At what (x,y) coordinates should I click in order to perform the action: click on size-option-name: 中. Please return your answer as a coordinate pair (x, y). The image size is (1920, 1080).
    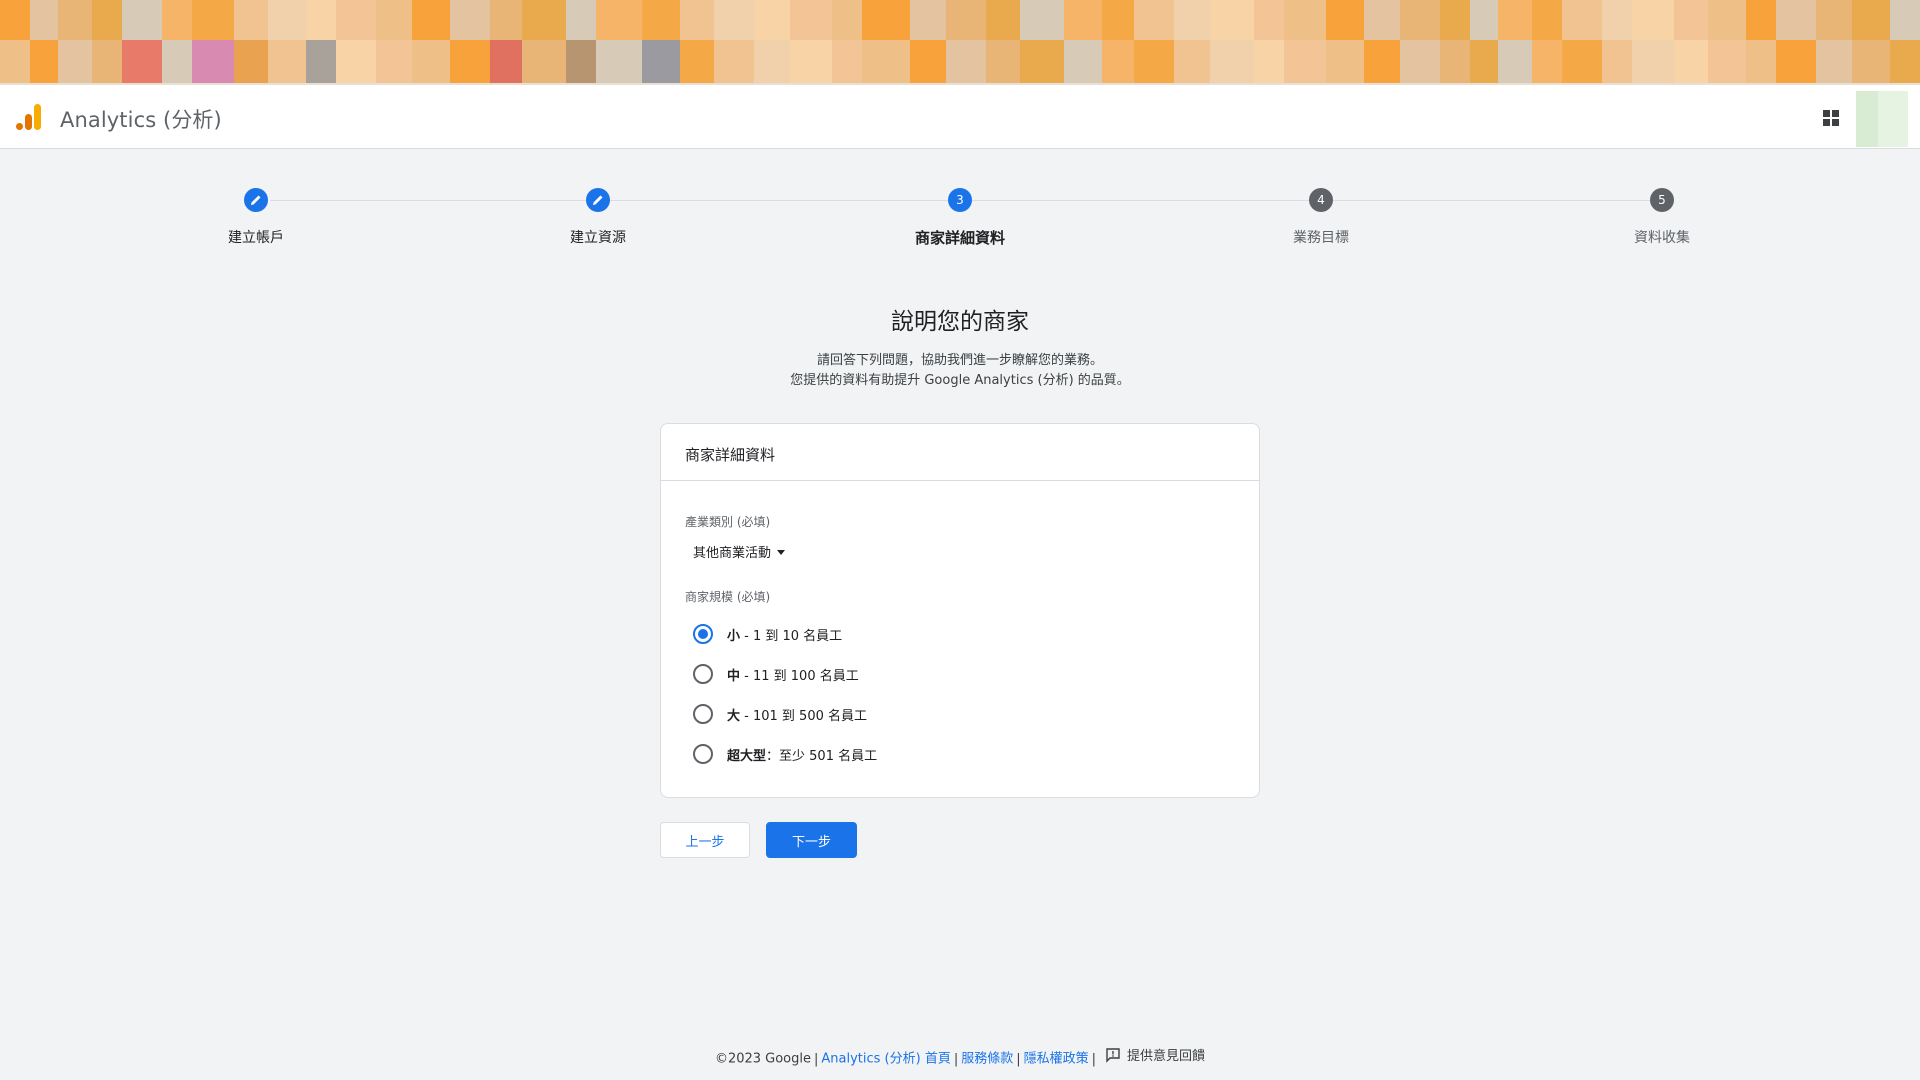
    Looking at the image, I should click on (734, 676).